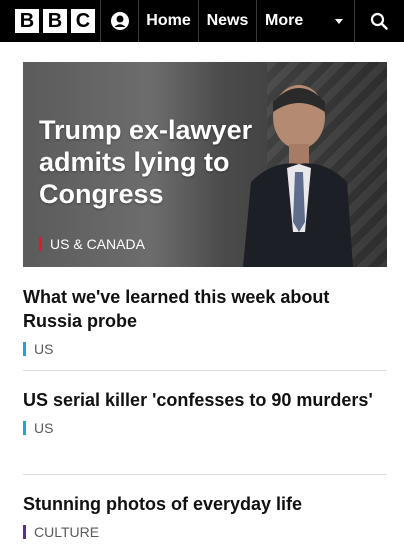 The image size is (404, 547). I want to click on nav-news: News, so click(227, 21).